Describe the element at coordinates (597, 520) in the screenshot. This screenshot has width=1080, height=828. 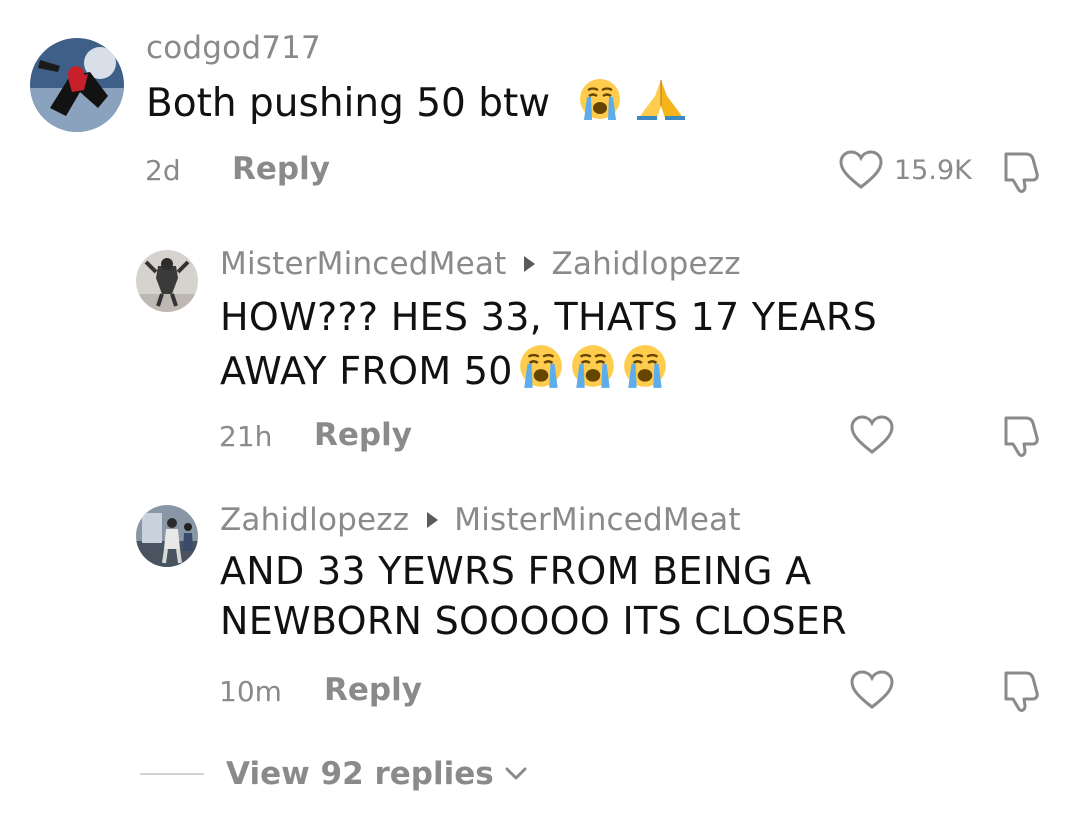
I see `reply-to-username: MisterMincedMeat` at that location.